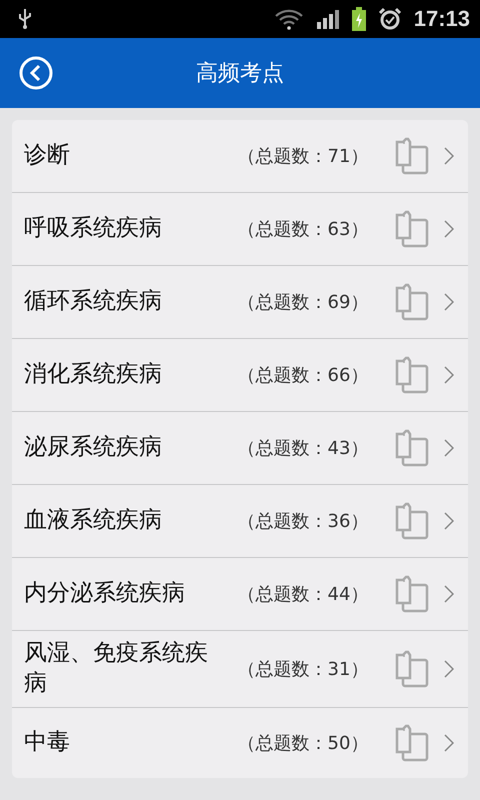 The height and width of the screenshot is (800, 480). What do you see at coordinates (303, 302) in the screenshot?
I see `question-count: （总题数：69）` at bounding box center [303, 302].